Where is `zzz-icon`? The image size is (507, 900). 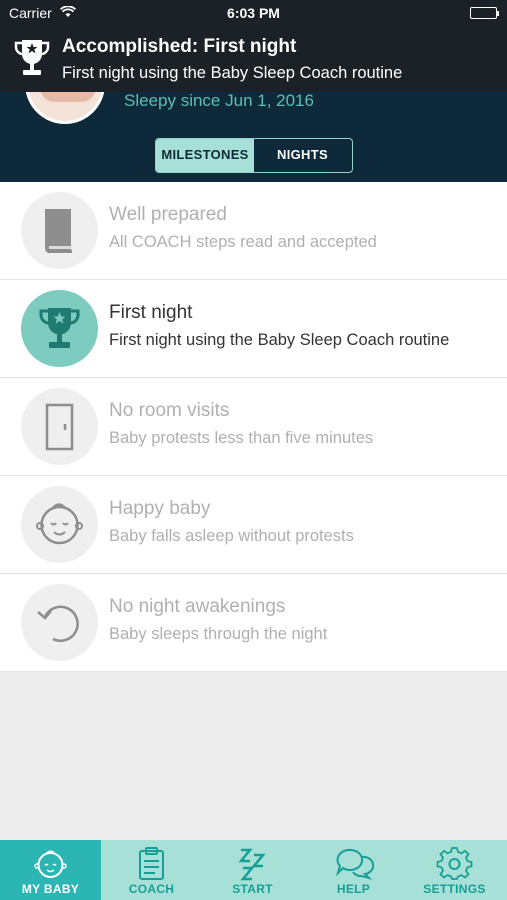
zzz-icon is located at coordinates (252, 864).